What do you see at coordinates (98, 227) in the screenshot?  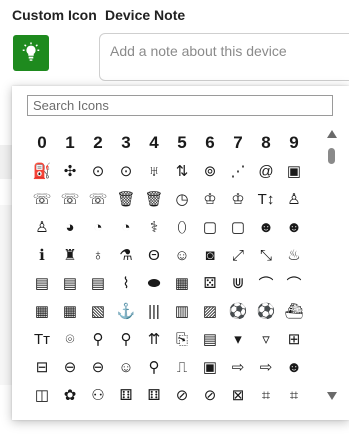 I see `timelapse-icon: ◔` at bounding box center [98, 227].